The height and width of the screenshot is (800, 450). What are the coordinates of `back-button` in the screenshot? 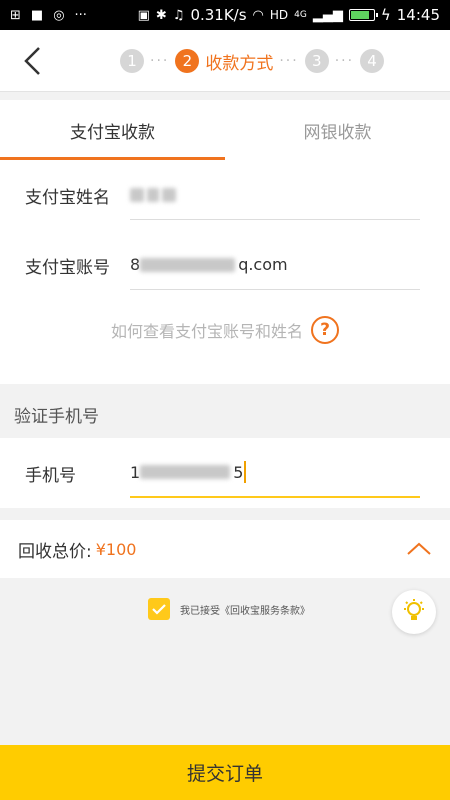 It's located at (32, 61).